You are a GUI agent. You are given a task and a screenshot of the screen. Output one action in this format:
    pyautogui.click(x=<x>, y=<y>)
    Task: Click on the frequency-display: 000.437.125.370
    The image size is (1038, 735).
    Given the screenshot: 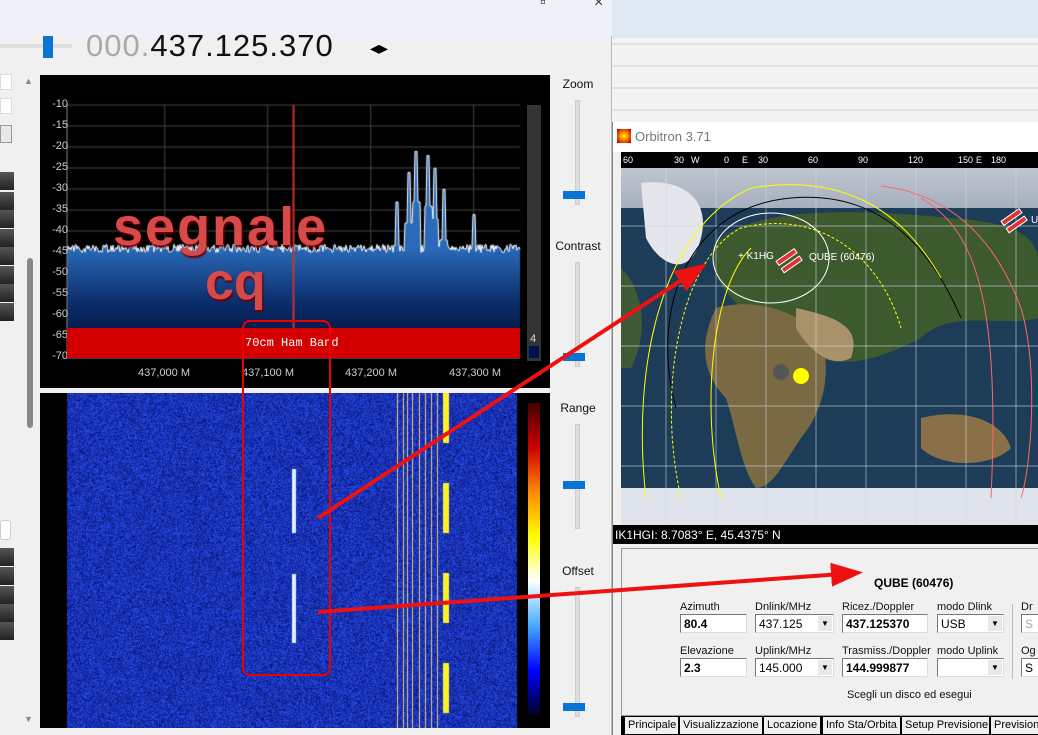 What is the action you would take?
    pyautogui.click(x=210, y=46)
    